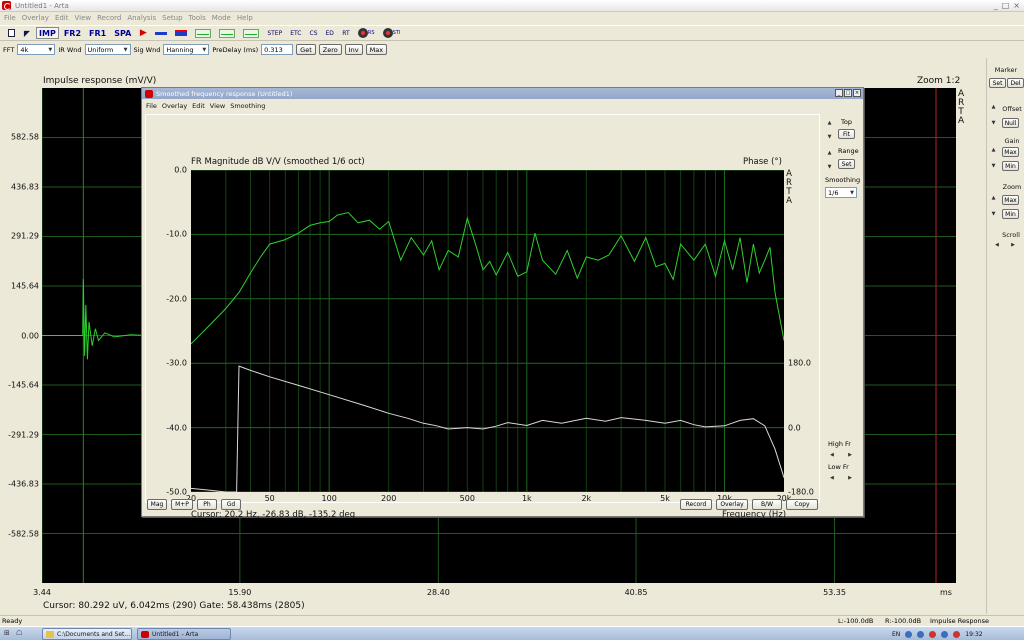 The image size is (1024, 640). What do you see at coordinates (376, 49) in the screenshot?
I see `max-button: Max` at bounding box center [376, 49].